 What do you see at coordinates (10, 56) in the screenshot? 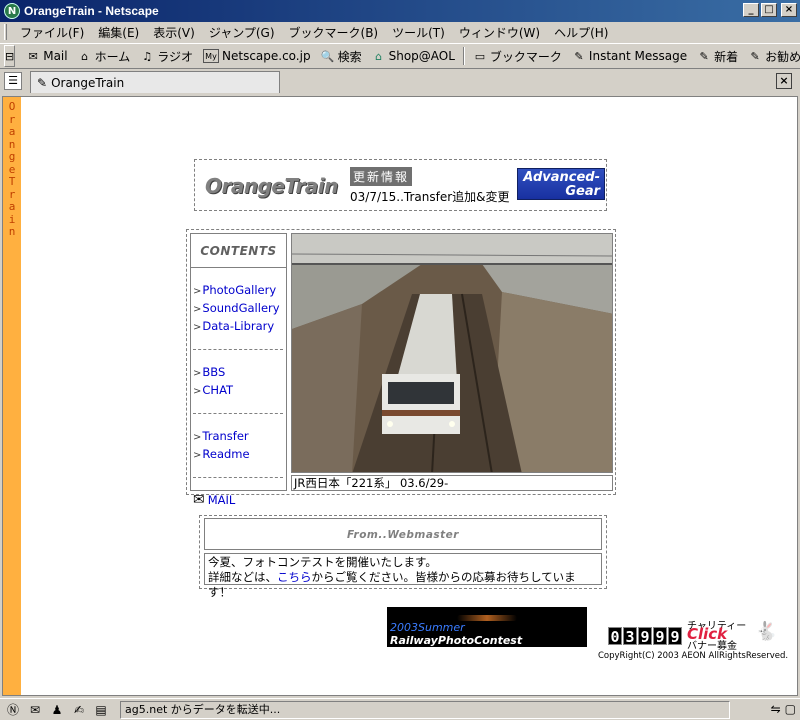
I see `toolbar-home-button: ⊟` at bounding box center [10, 56].